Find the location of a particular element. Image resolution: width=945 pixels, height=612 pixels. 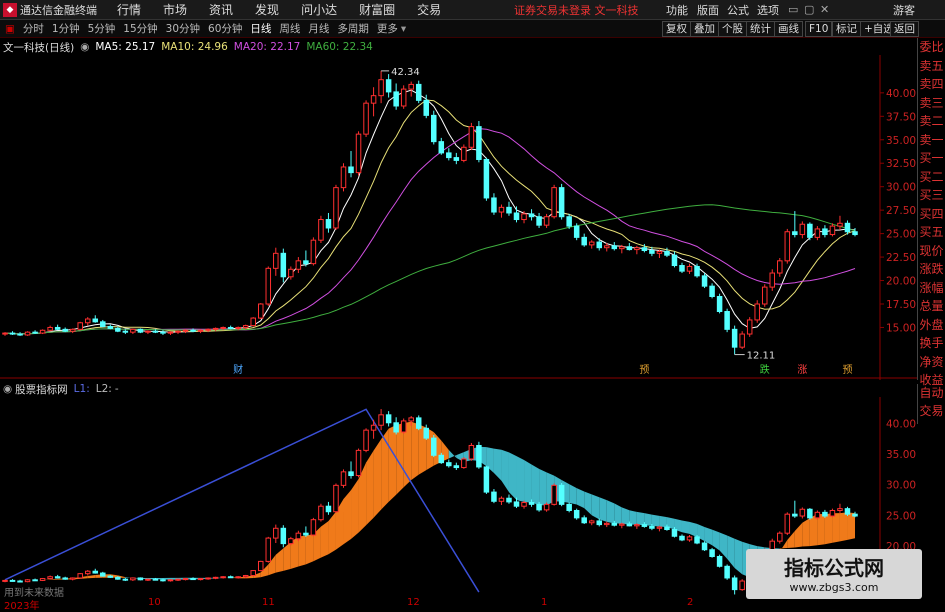

menu-formula: 公式 is located at coordinates (738, 10).